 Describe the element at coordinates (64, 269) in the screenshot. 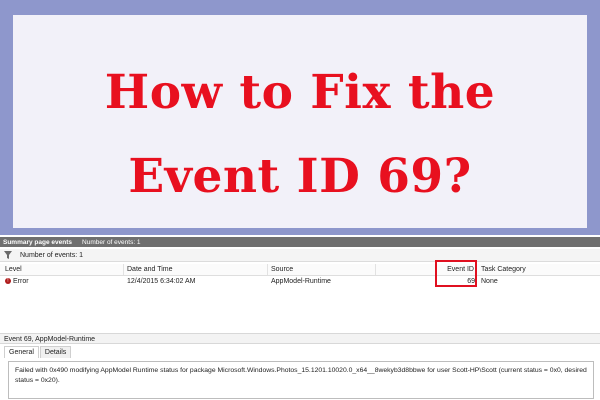

I see `column-level: Level` at that location.